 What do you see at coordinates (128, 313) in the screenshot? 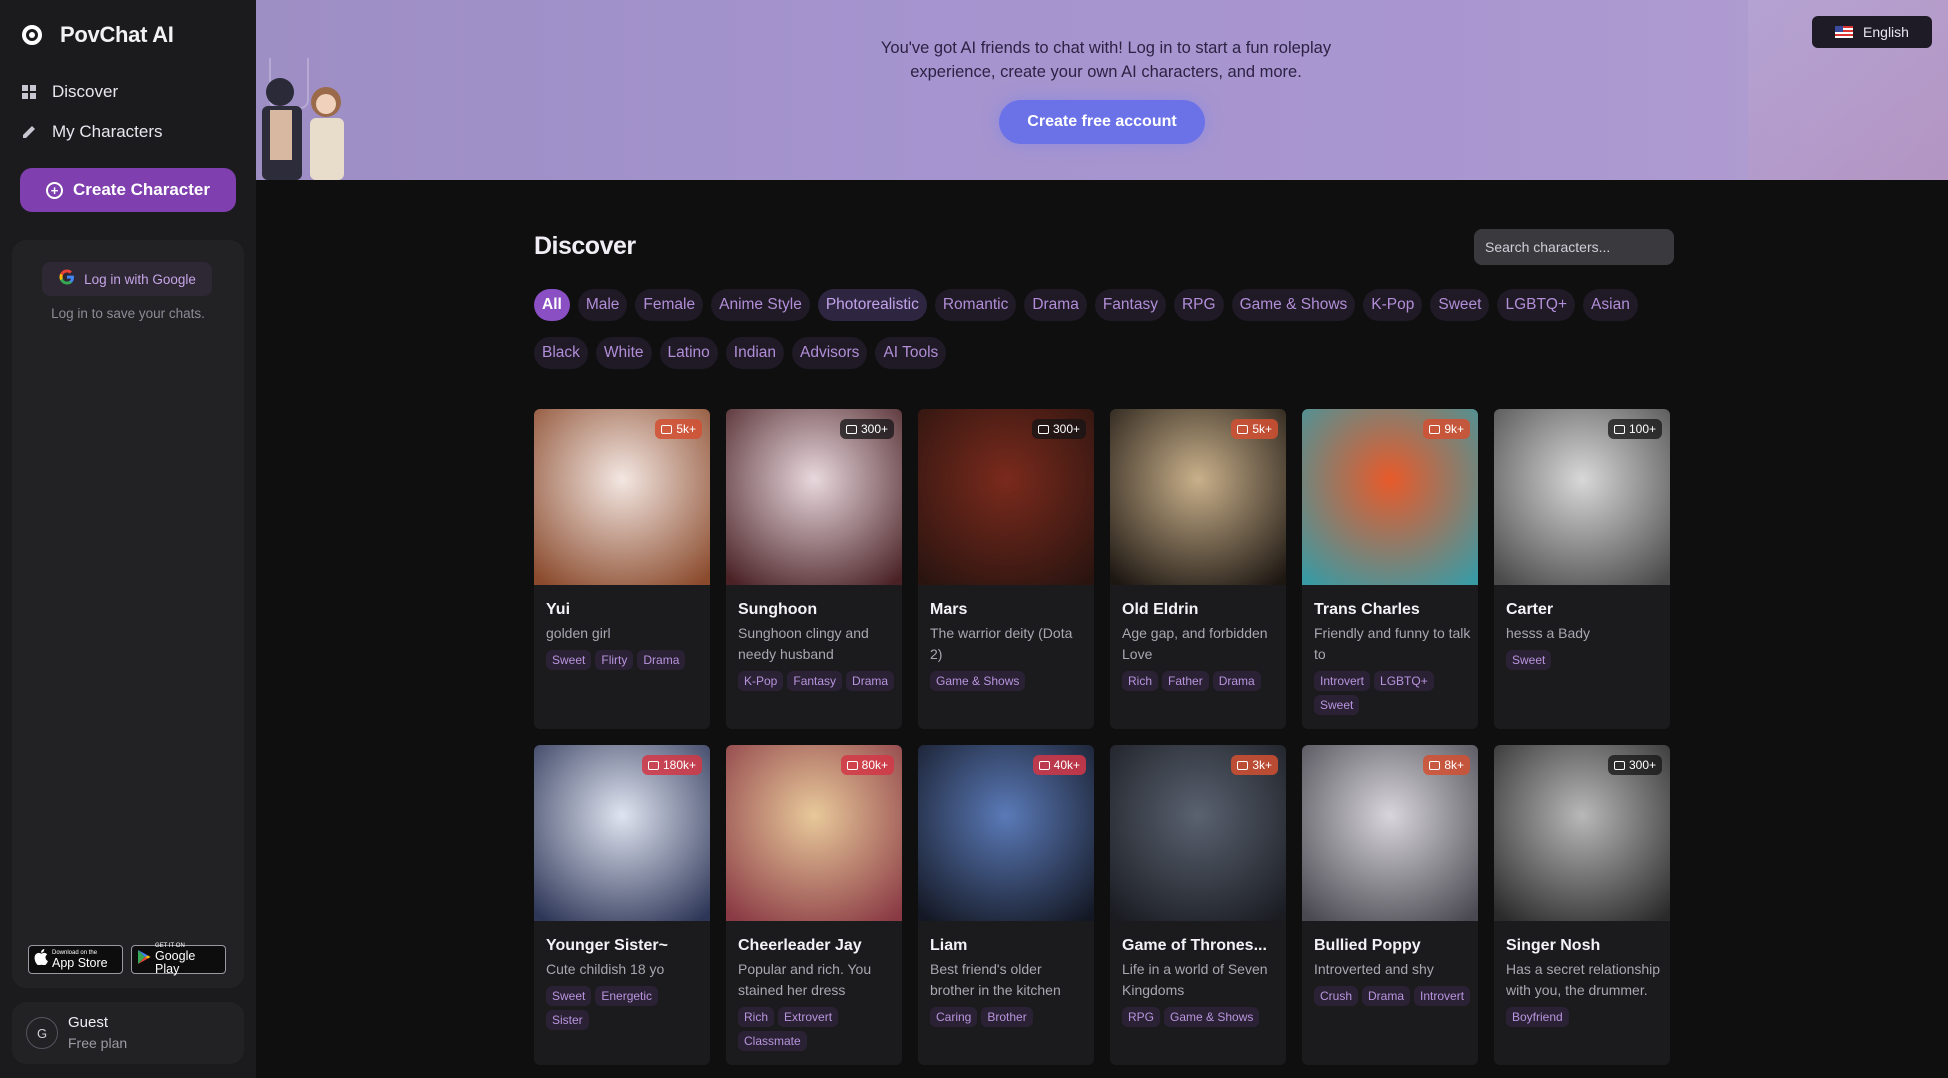
I see `login-note: Log in to save your chats.` at bounding box center [128, 313].